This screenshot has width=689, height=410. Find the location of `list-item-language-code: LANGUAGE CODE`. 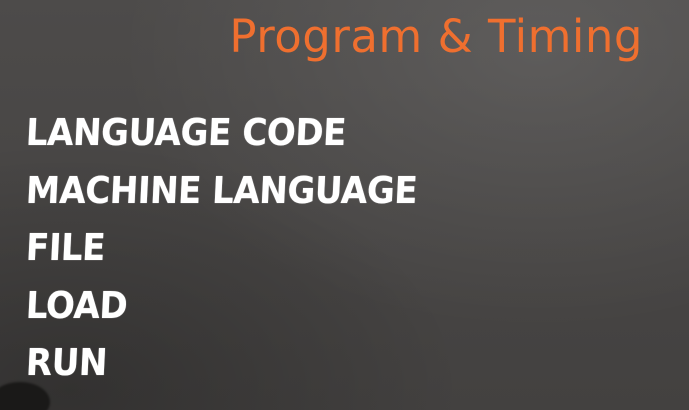

list-item-language-code: LANGUAGE CODE is located at coordinates (185, 132).